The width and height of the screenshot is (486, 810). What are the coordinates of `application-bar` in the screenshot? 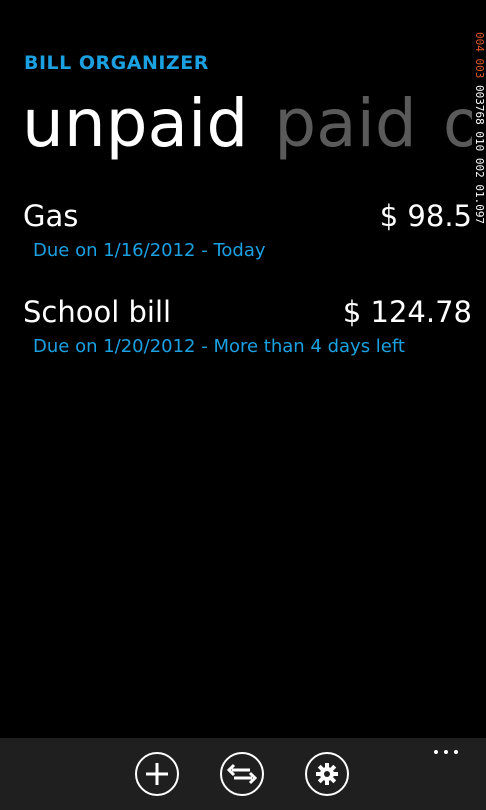 It's located at (243, 774).